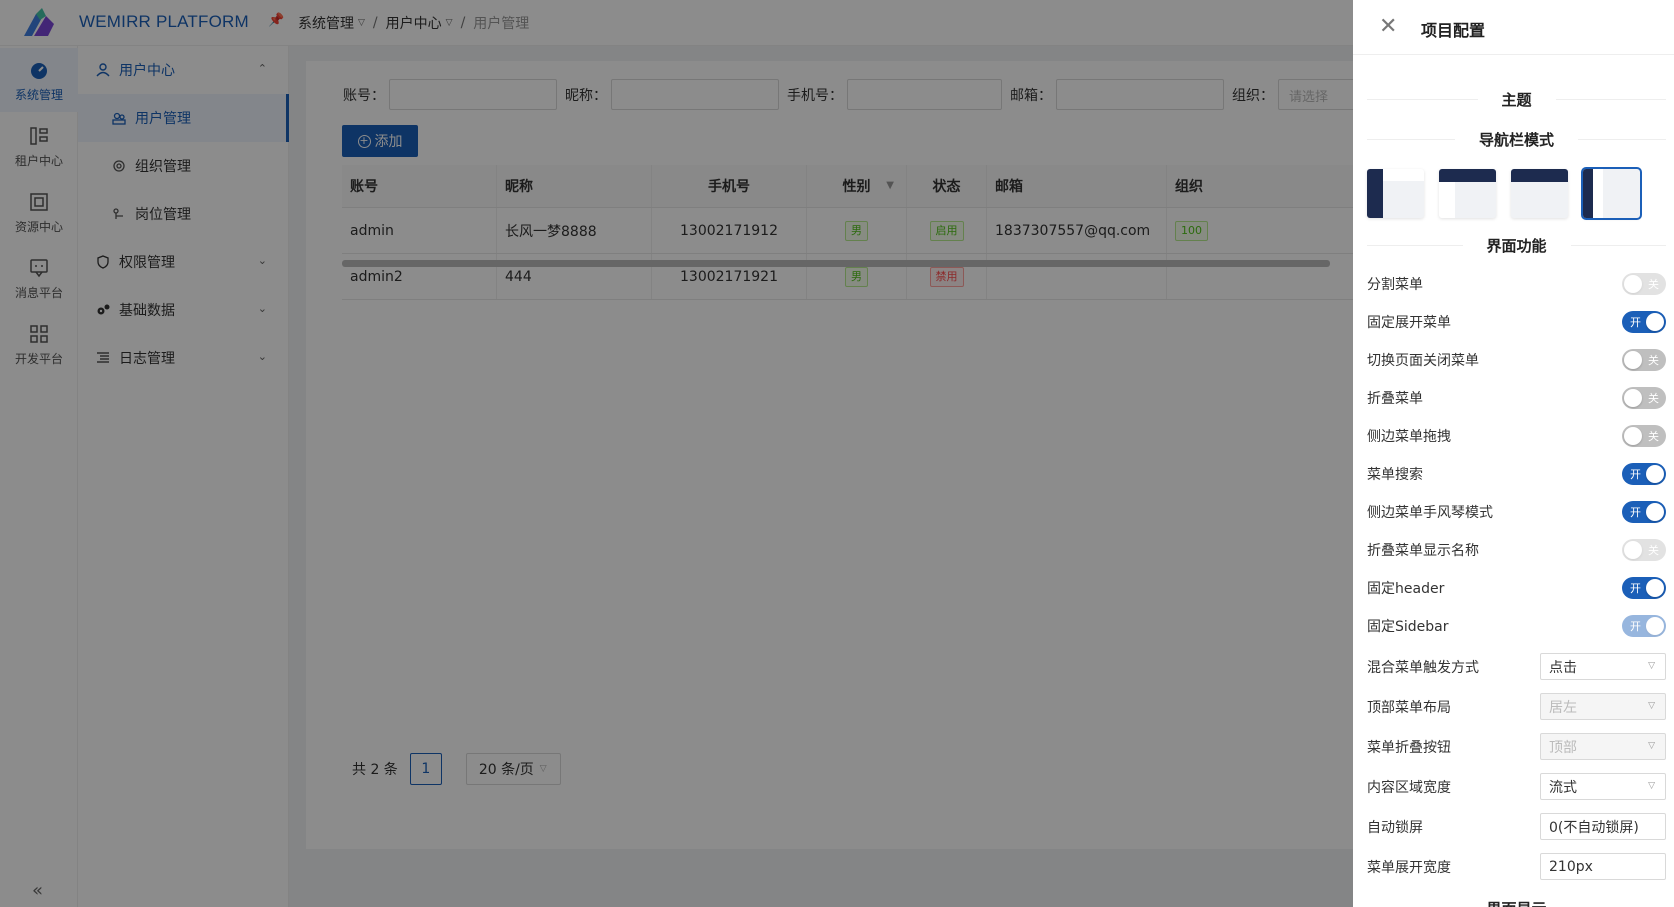 This screenshot has height=907, width=1674. What do you see at coordinates (1539, 193) in the screenshot?
I see `nav-mode-top` at bounding box center [1539, 193].